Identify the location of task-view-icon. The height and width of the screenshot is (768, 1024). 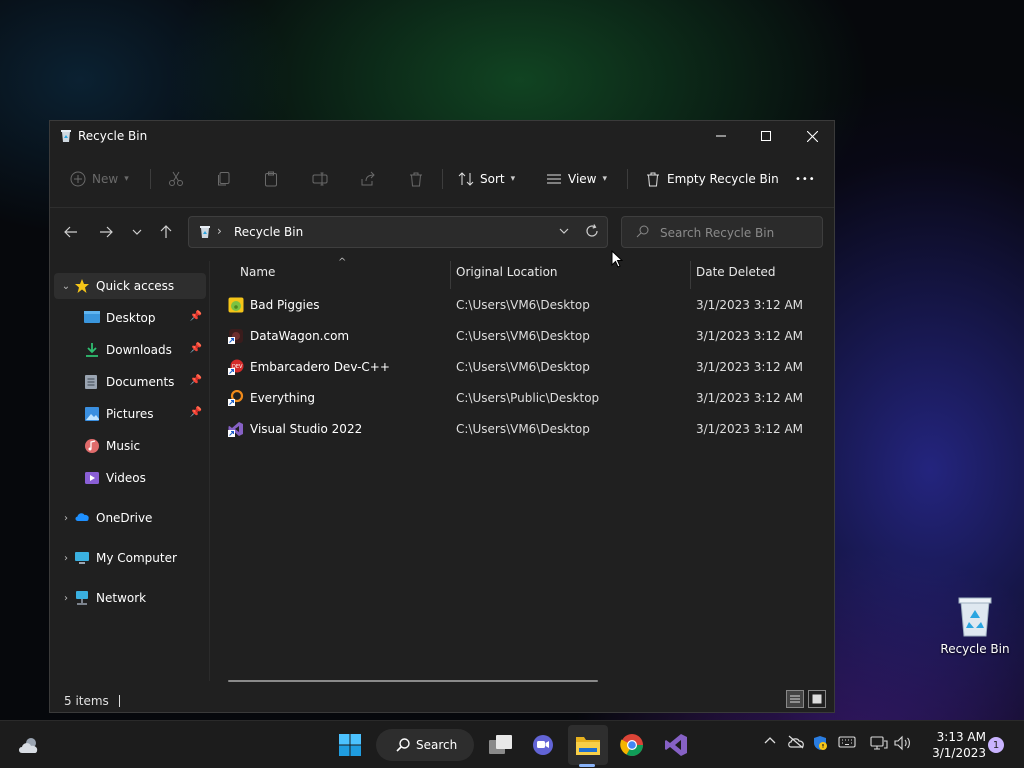
(500, 744).